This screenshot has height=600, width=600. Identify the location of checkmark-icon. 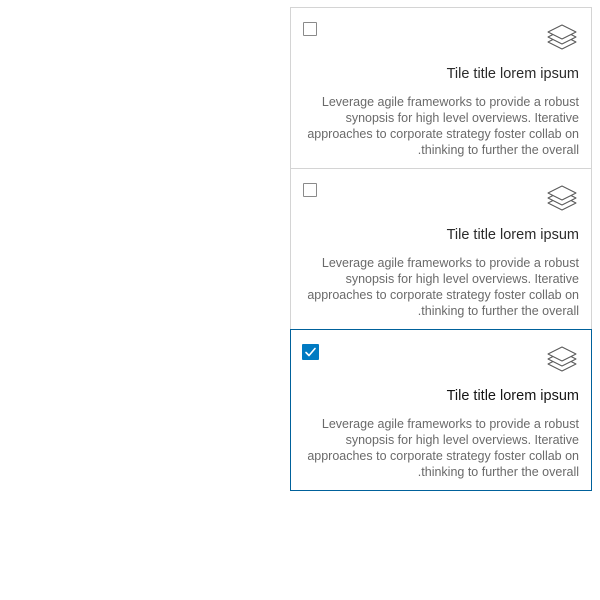
(310, 352).